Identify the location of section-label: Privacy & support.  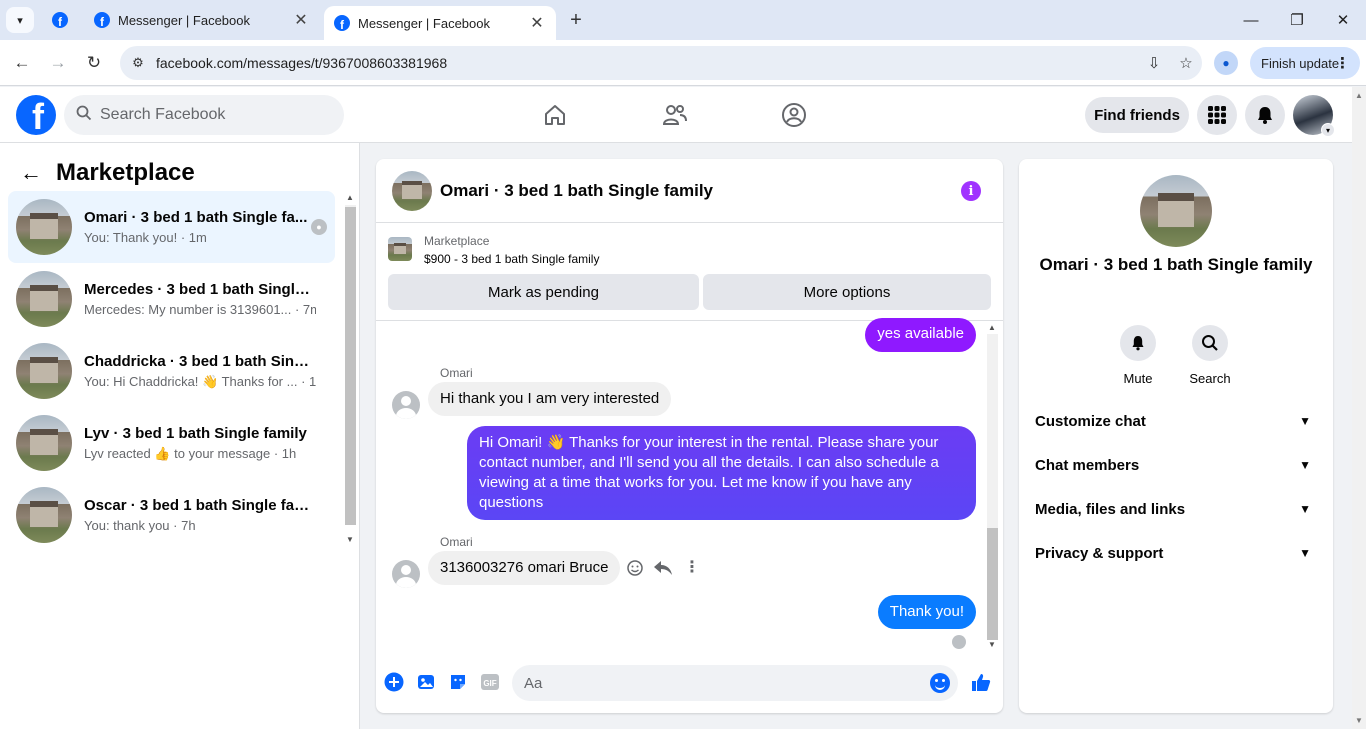
(1099, 553).